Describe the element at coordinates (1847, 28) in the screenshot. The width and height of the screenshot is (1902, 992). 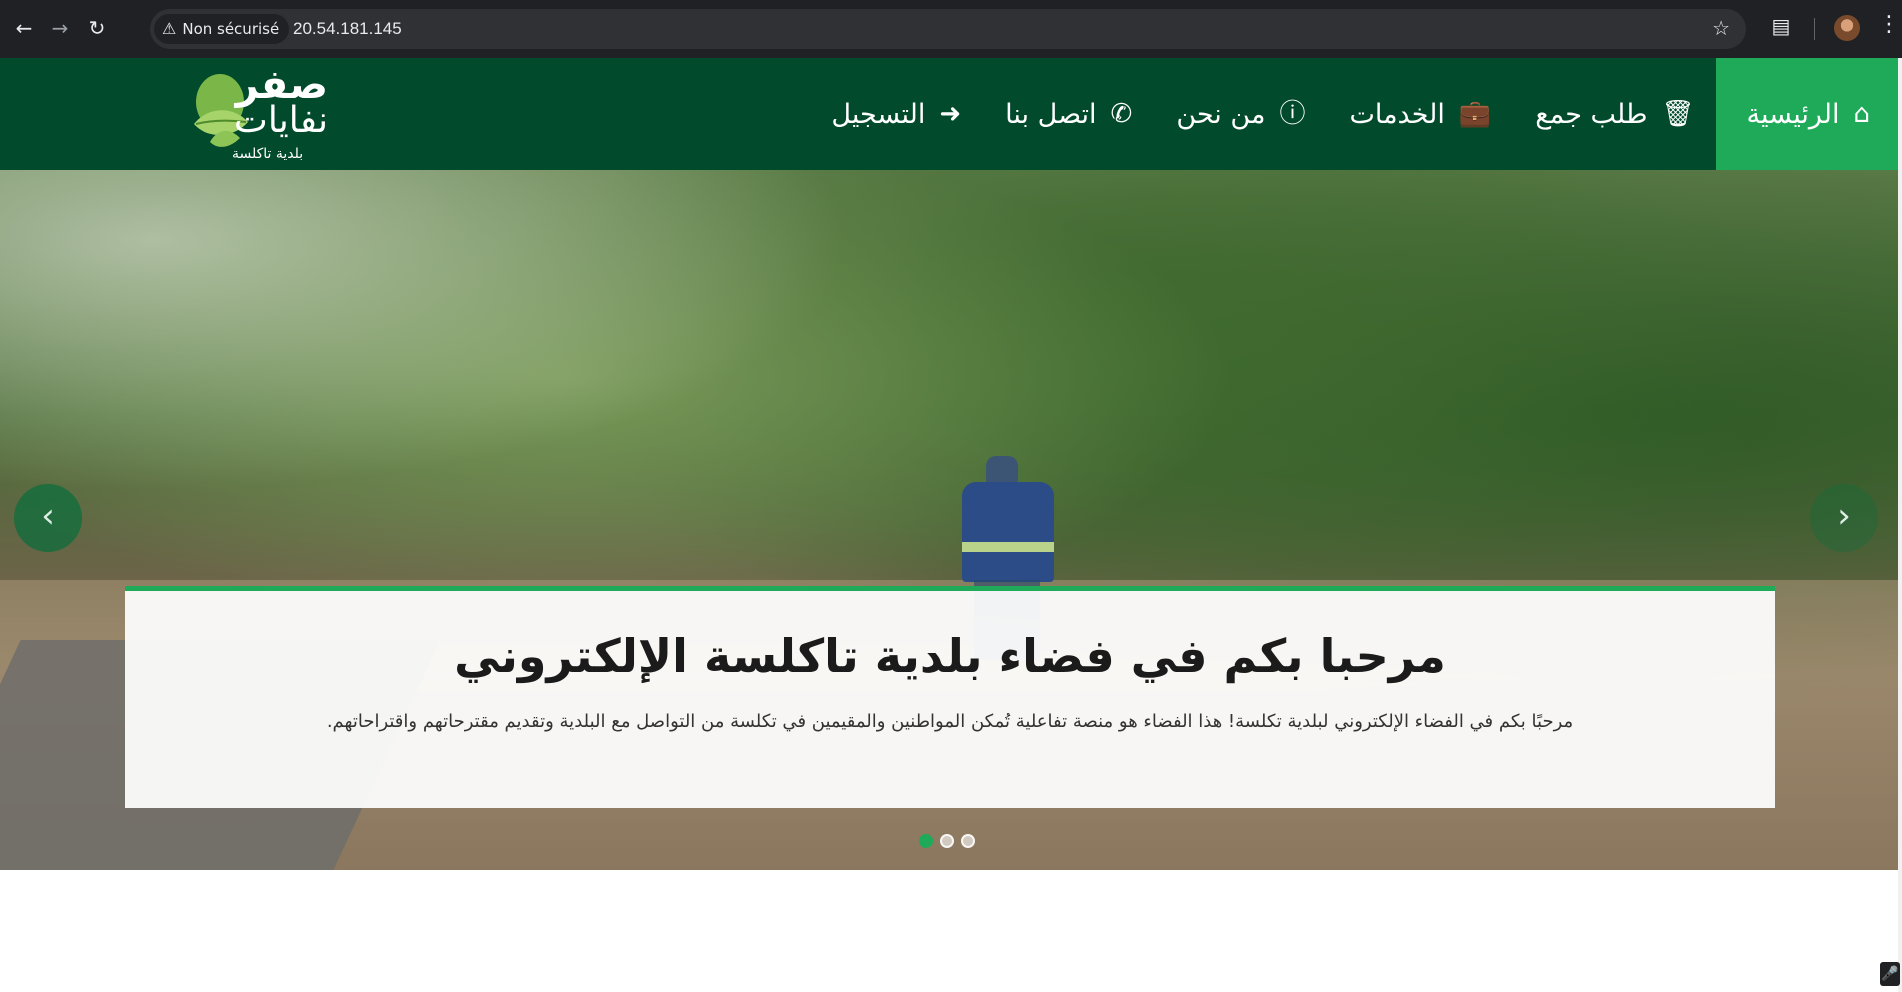
I see `avatar` at that location.